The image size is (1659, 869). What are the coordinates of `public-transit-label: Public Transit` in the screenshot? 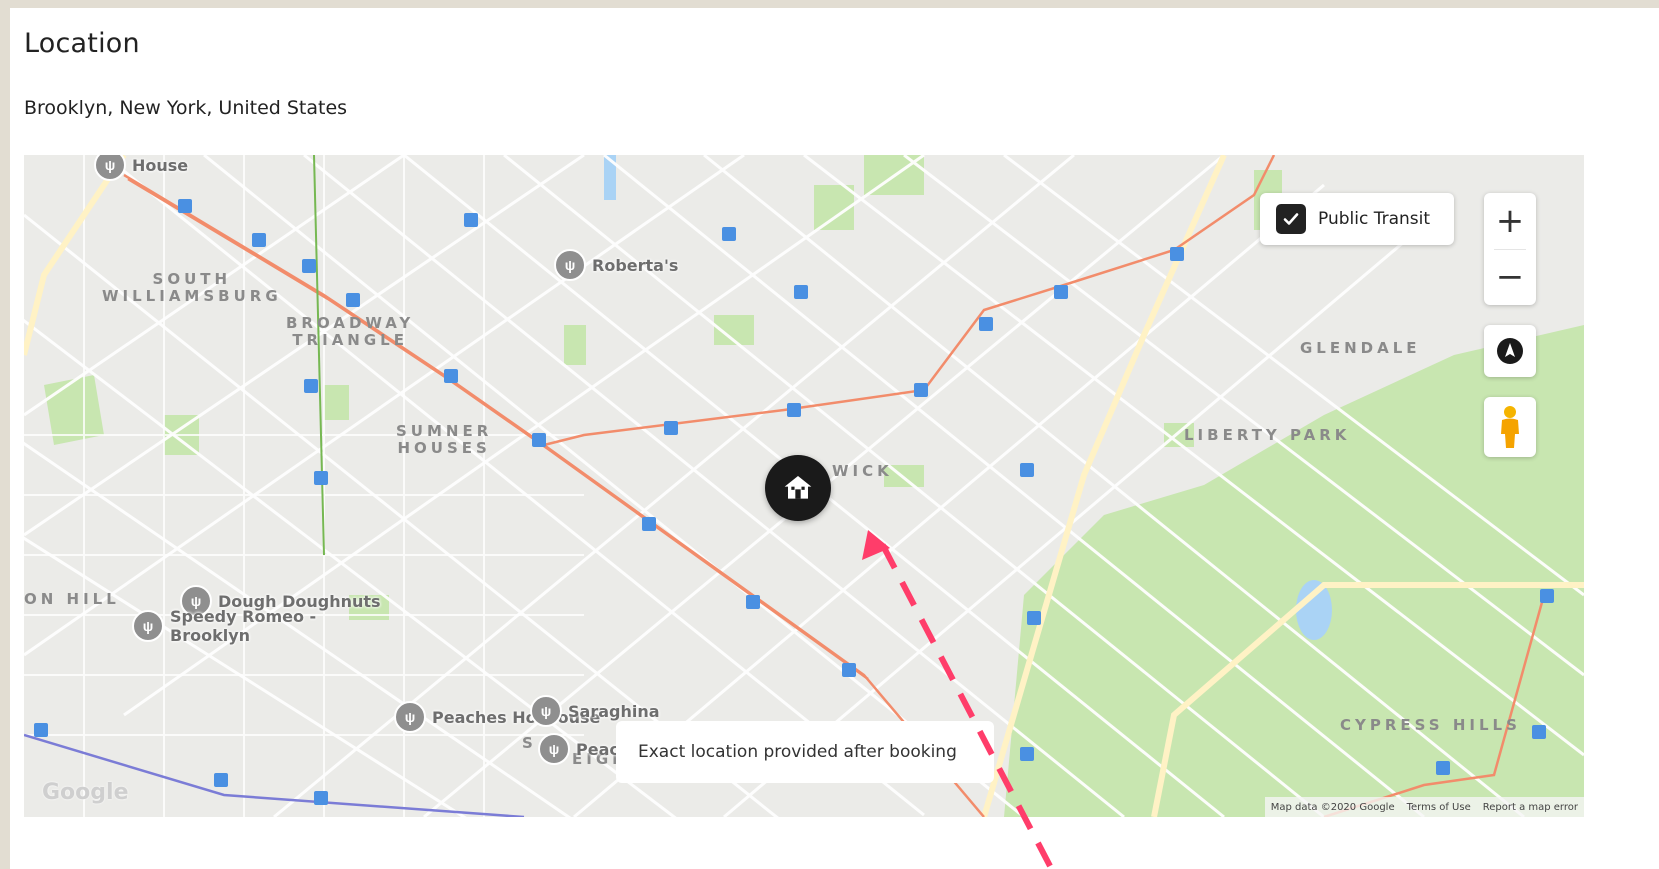 It's located at (1374, 219).